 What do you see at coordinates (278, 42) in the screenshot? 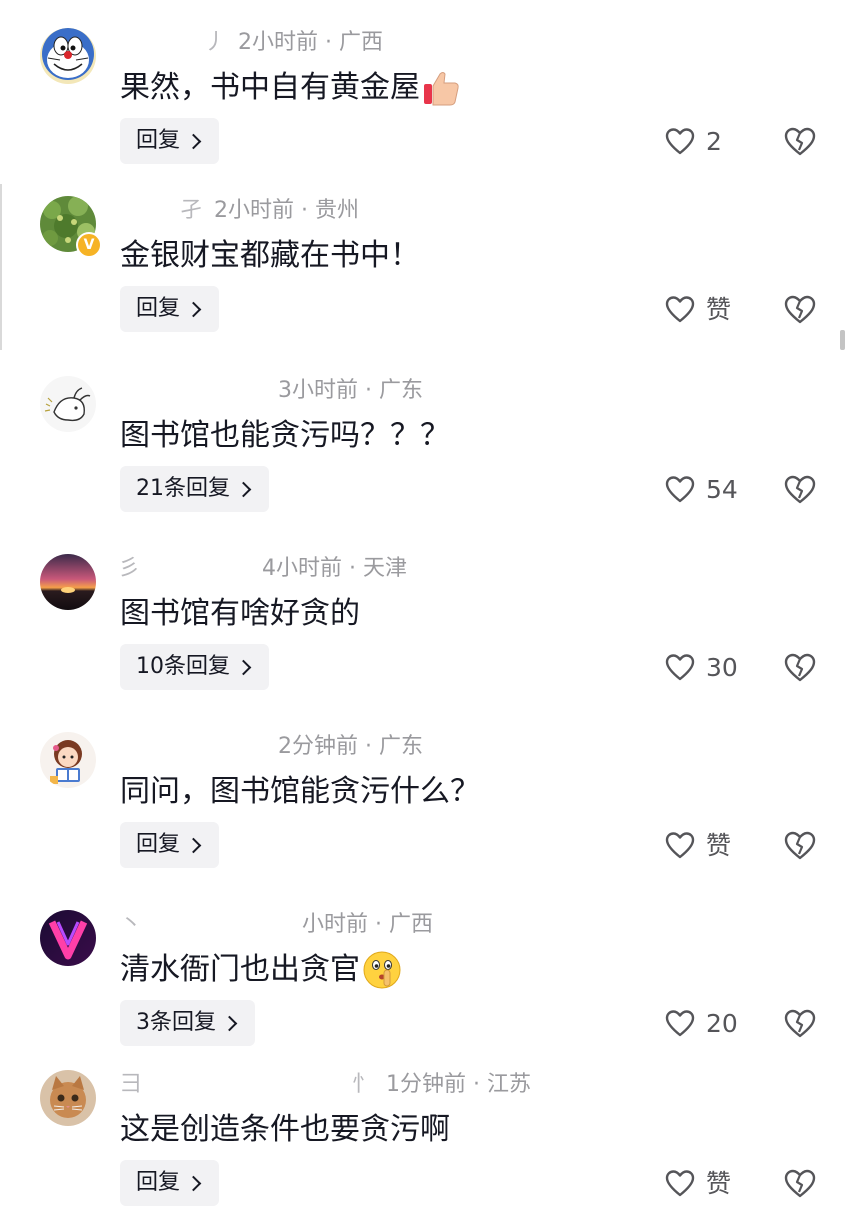
I see `comment-time: 2小时前` at bounding box center [278, 42].